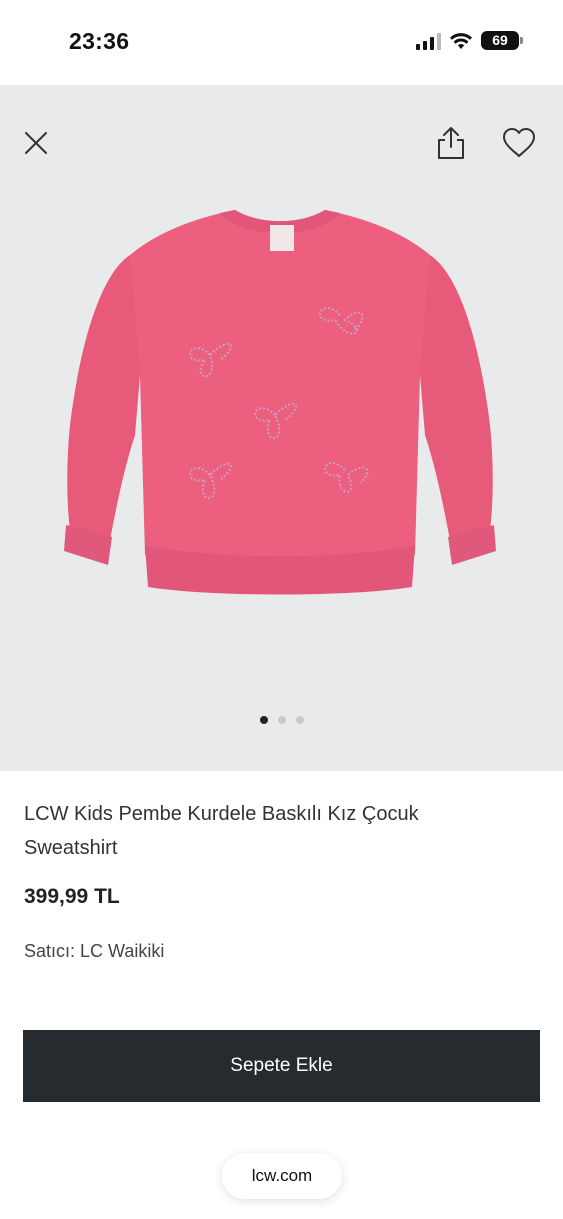  I want to click on favorite-button, so click(519, 143).